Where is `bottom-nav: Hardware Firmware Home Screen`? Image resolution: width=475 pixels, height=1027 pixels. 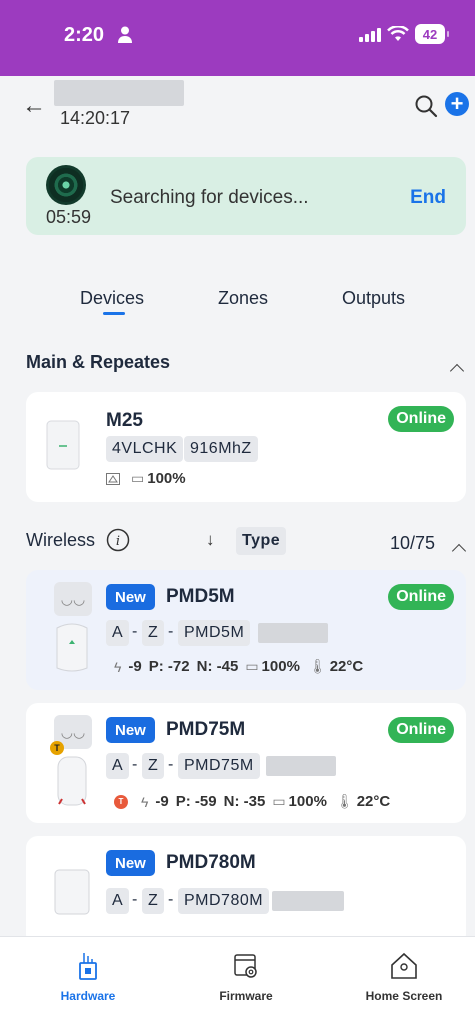
bottom-nav: Hardware Firmware Home Screen is located at coordinates (237, 981).